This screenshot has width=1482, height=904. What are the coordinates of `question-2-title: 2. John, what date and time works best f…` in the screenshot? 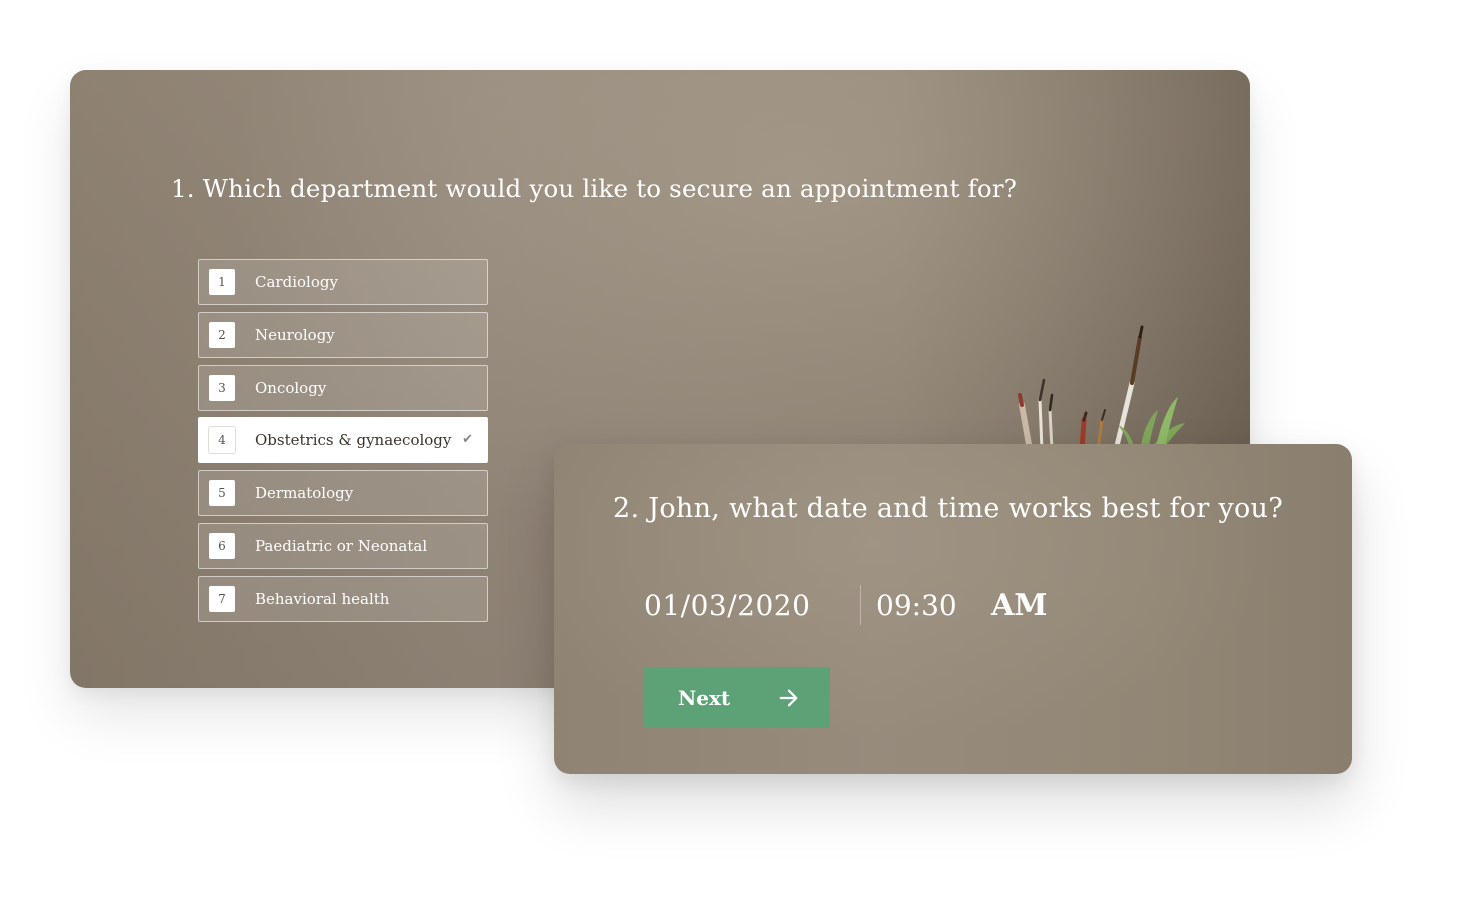 It's located at (948, 508).